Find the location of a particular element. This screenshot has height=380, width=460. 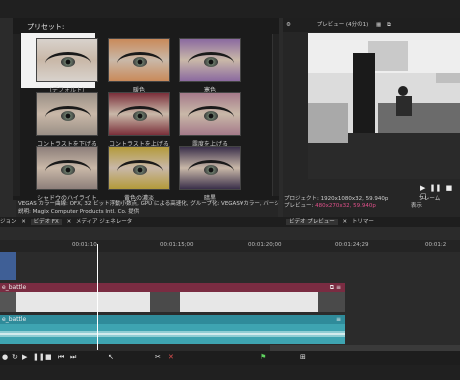

grid-icon: ▦ is located at coordinates (378, 25).